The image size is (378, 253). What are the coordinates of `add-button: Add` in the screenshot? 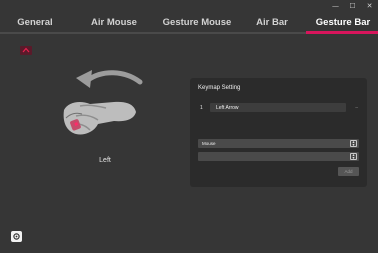 It's located at (348, 171).